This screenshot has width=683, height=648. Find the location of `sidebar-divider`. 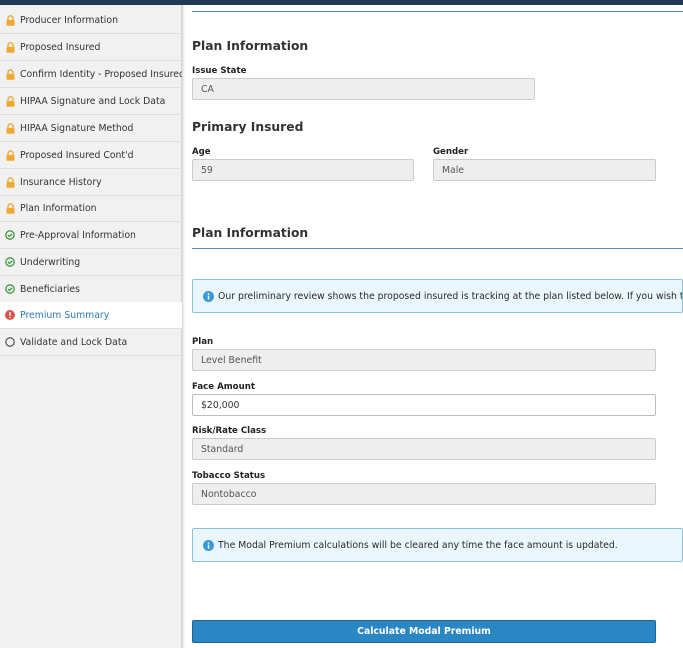

sidebar-divider is located at coordinates (183, 326).